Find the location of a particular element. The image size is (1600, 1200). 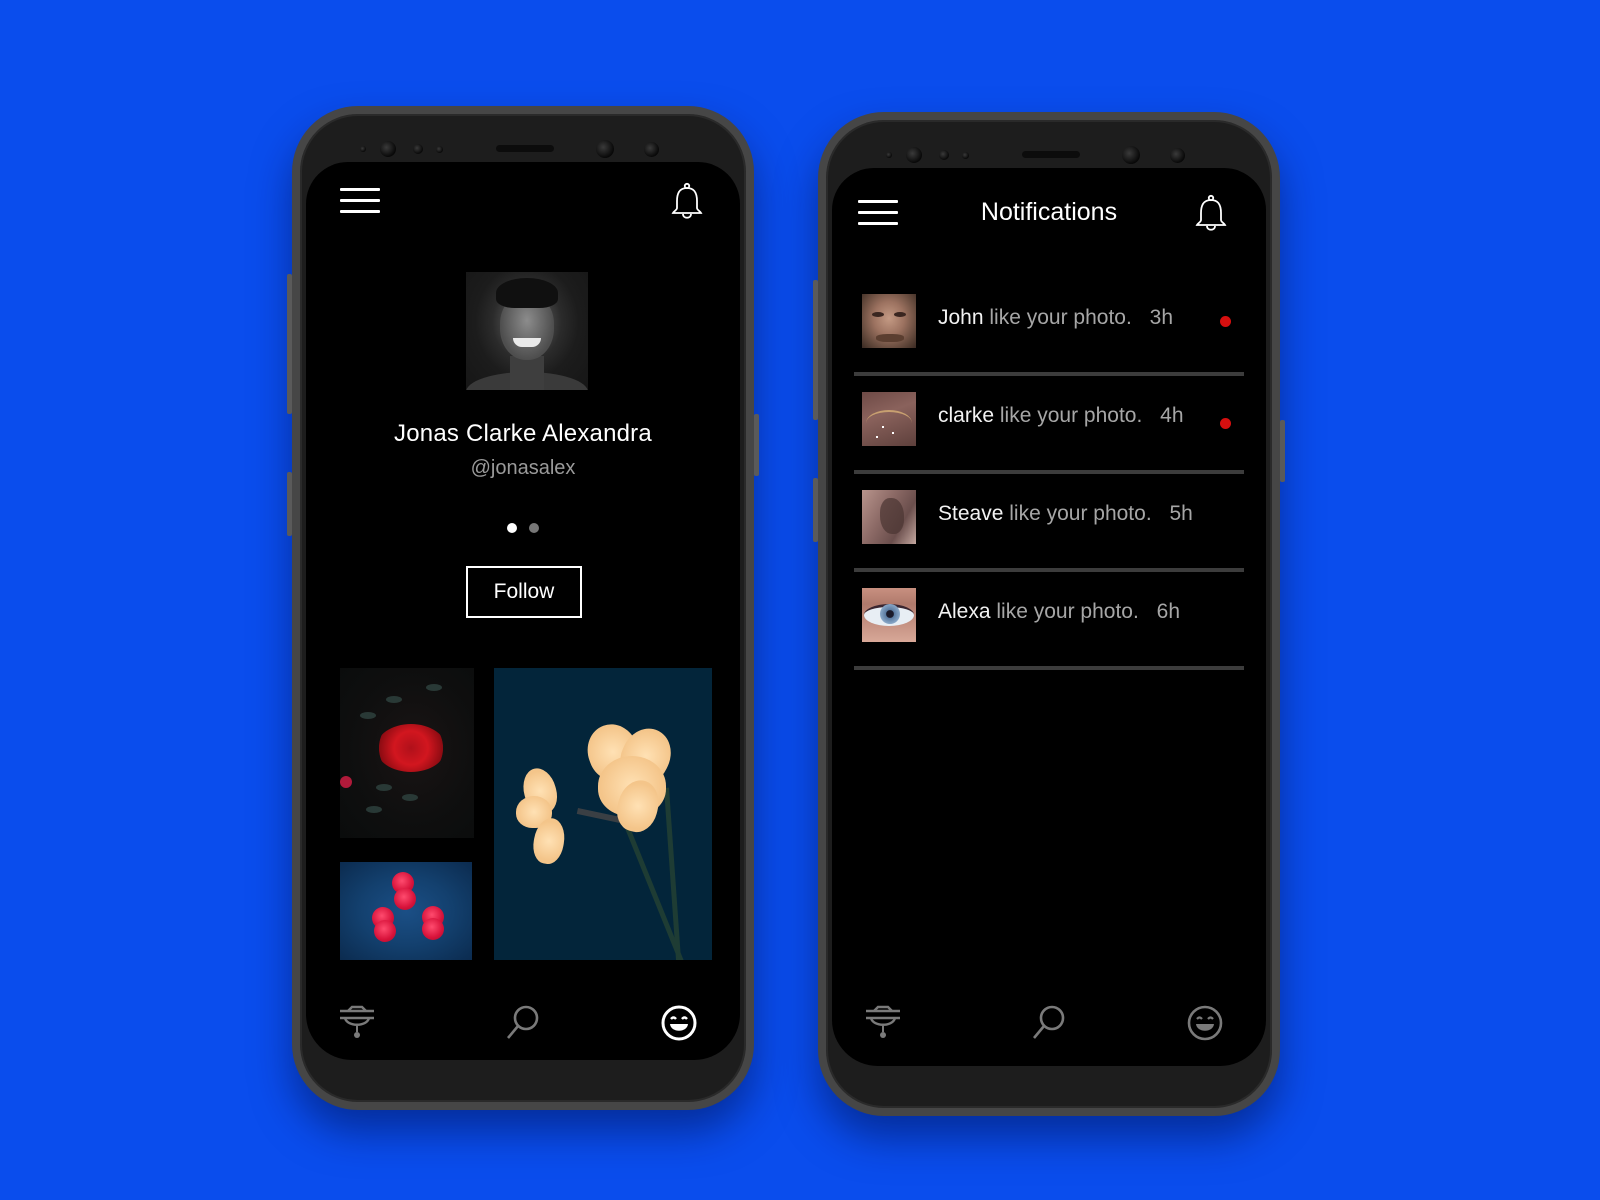

notification-item: clarke like your photo. 4h is located at coordinates (1049, 425).